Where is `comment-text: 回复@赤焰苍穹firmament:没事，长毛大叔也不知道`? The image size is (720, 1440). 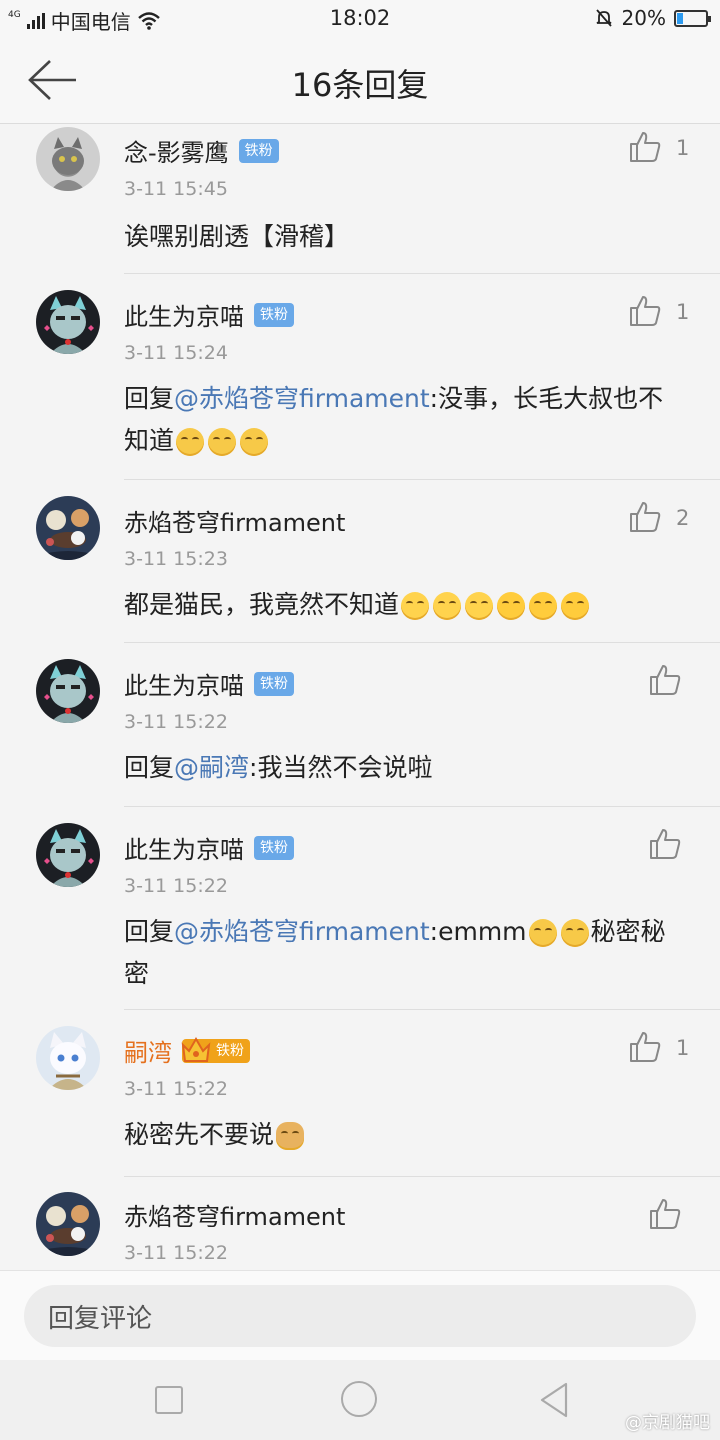 comment-text: 回复@赤焰苍穹firmament:没事，长毛大叔也不知道 is located at coordinates (404, 420).